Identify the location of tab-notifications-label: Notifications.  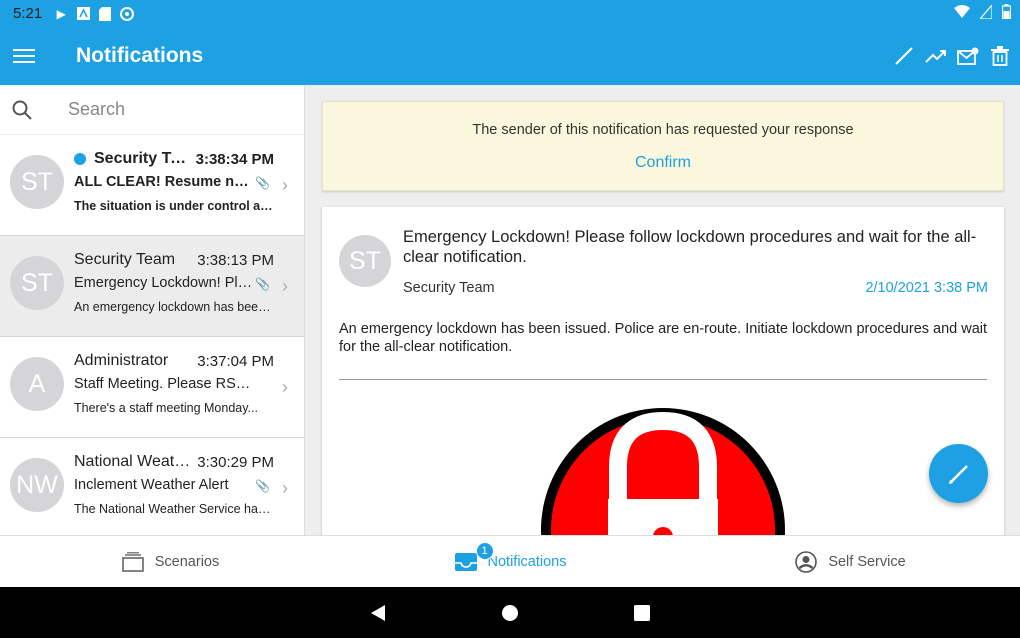
(527, 561).